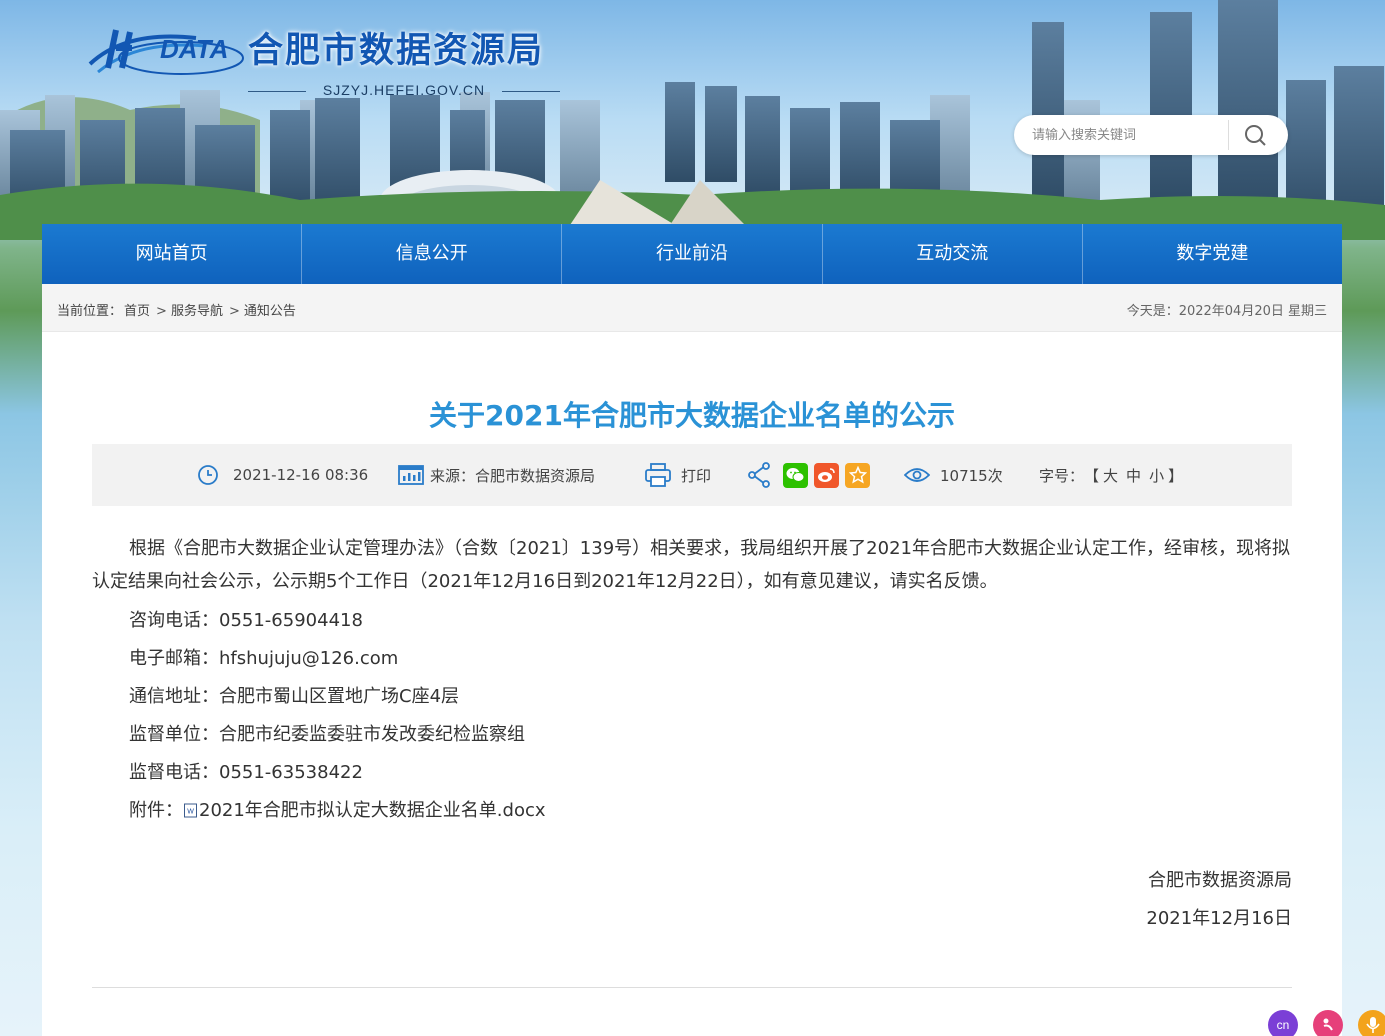 This screenshot has height=1036, width=1385. What do you see at coordinates (372, 810) in the screenshot?
I see `attachment-link: 2021年合肥市拟认定大数据企业名单.docx` at bounding box center [372, 810].